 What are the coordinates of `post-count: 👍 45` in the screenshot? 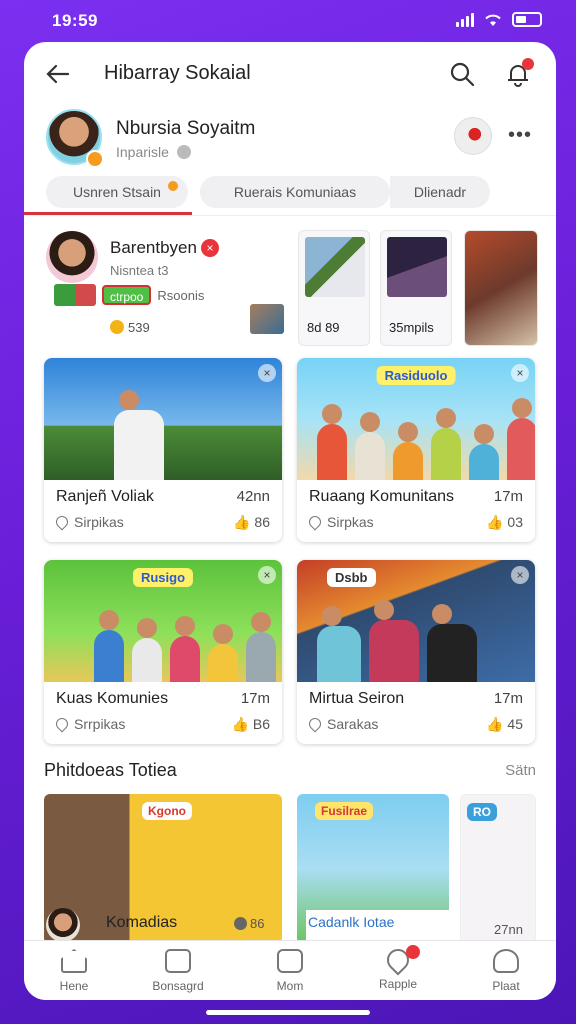 It's located at (504, 724).